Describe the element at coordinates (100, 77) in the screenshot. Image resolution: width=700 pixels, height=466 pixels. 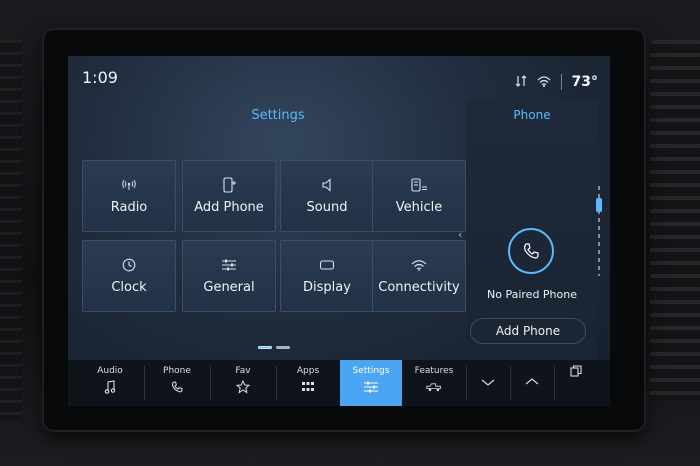
I see `clock-readout: 1:09` at that location.